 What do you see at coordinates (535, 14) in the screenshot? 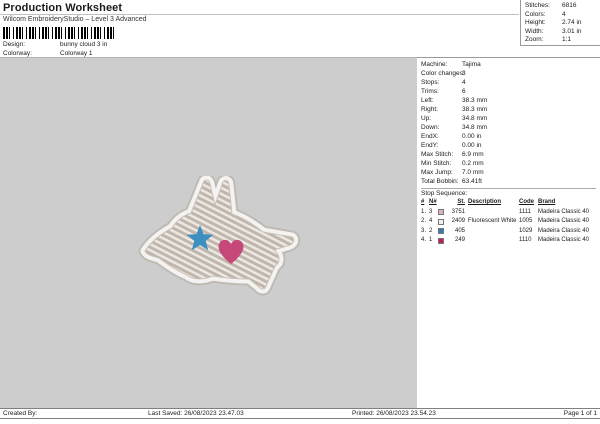
I see `summary-label: Colors:` at bounding box center [535, 14].